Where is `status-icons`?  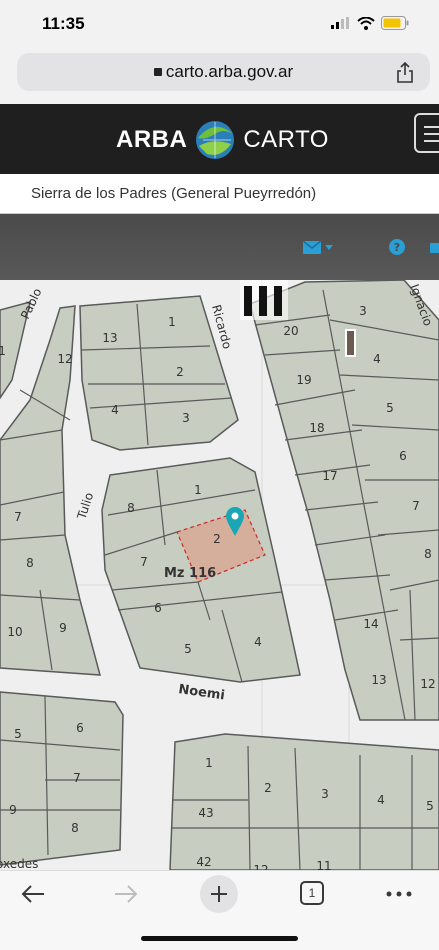 status-icons is located at coordinates (370, 23).